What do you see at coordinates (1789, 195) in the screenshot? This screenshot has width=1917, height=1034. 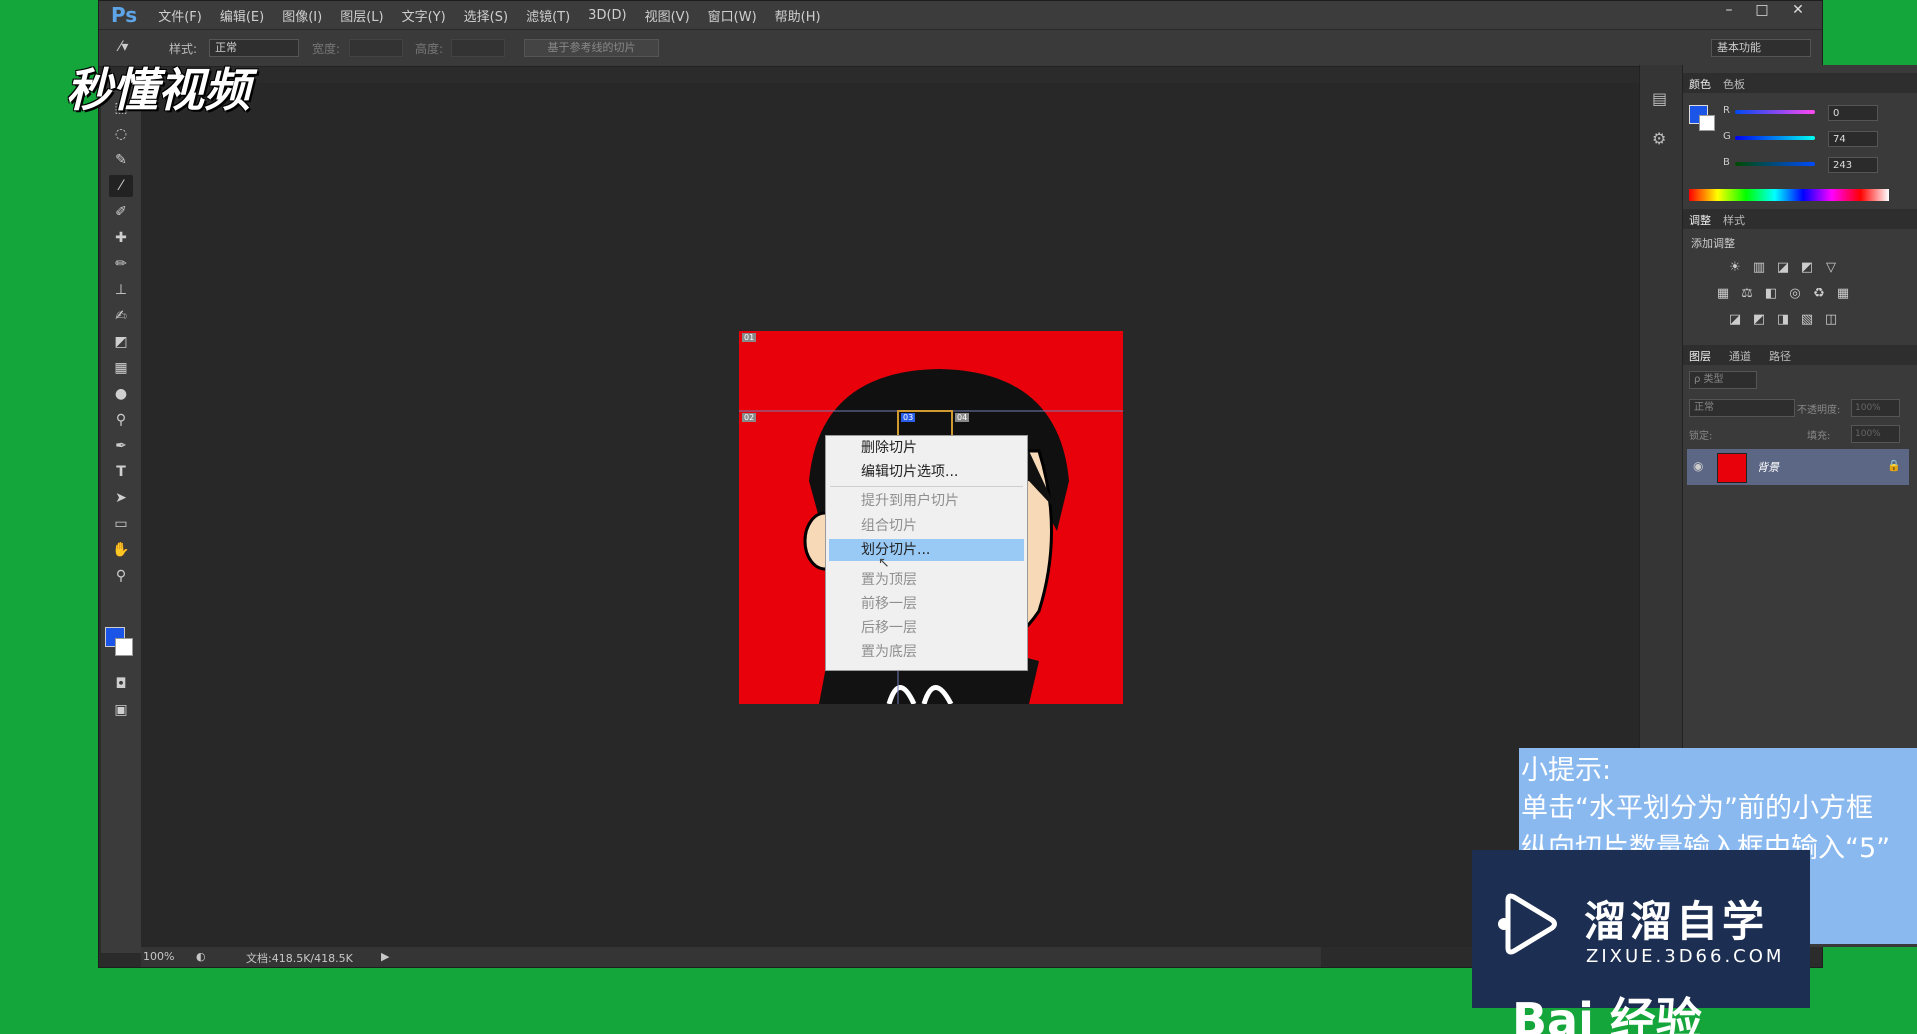 I see `spectrum-bar` at bounding box center [1789, 195].